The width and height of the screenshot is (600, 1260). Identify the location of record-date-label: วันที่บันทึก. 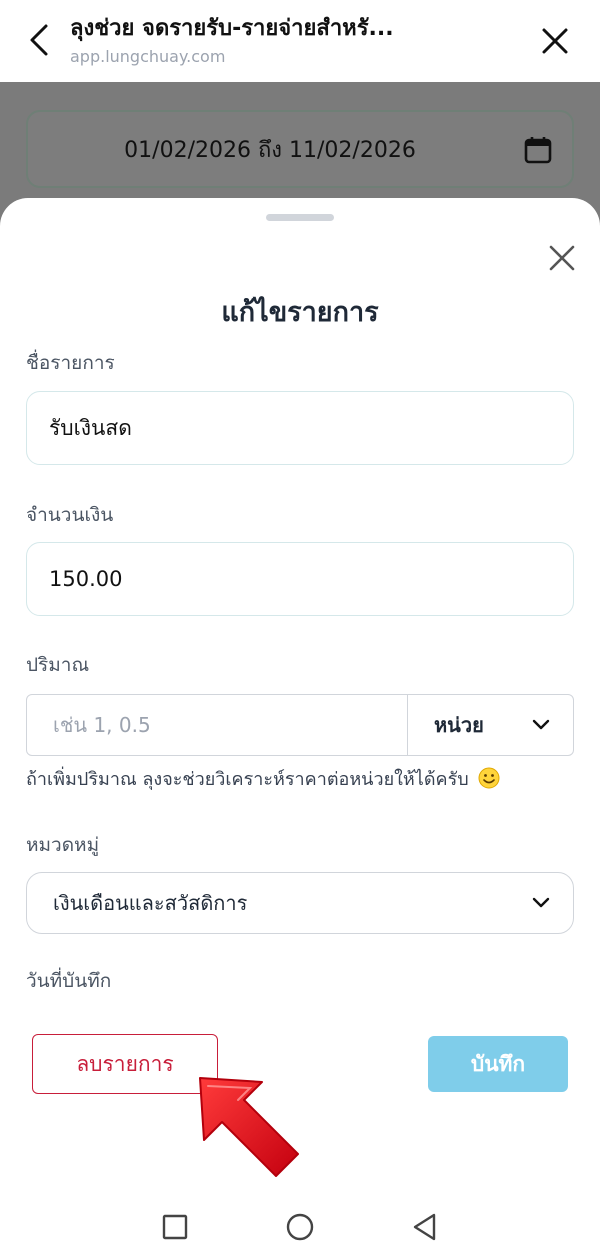
(69, 981).